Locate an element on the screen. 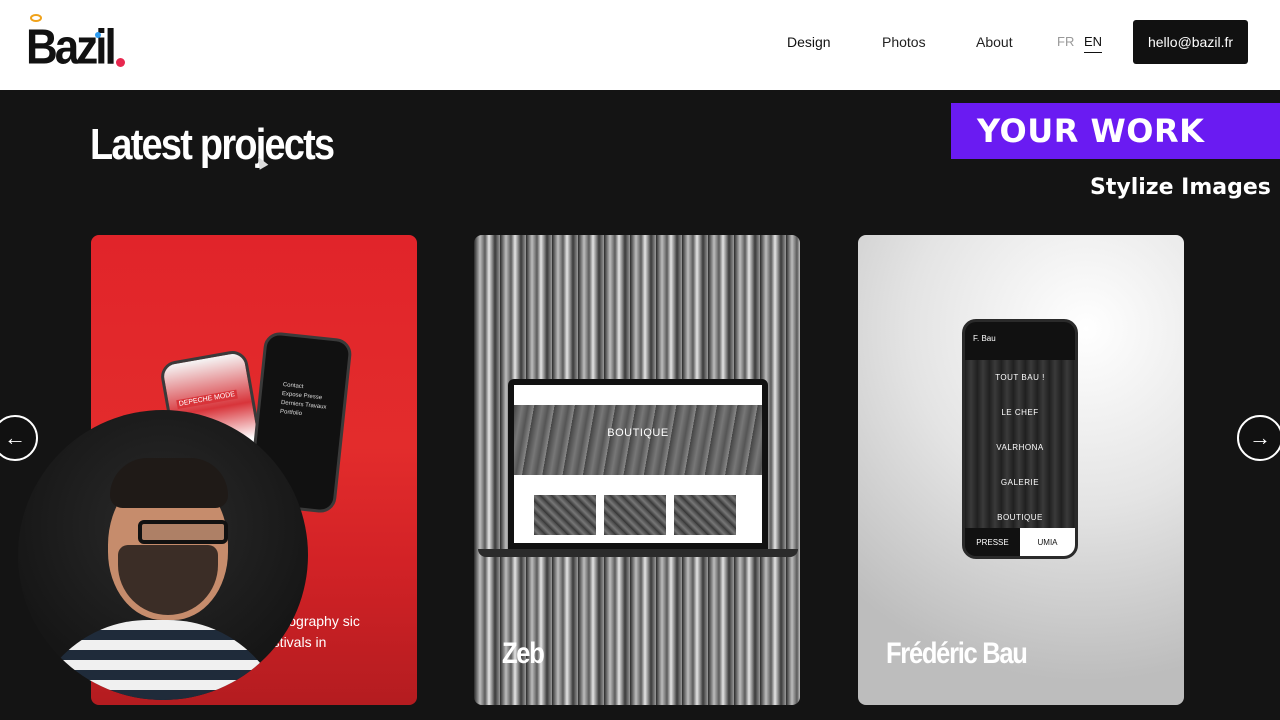  promo-subtitle: Stylize Images is located at coordinates (1184, 187).